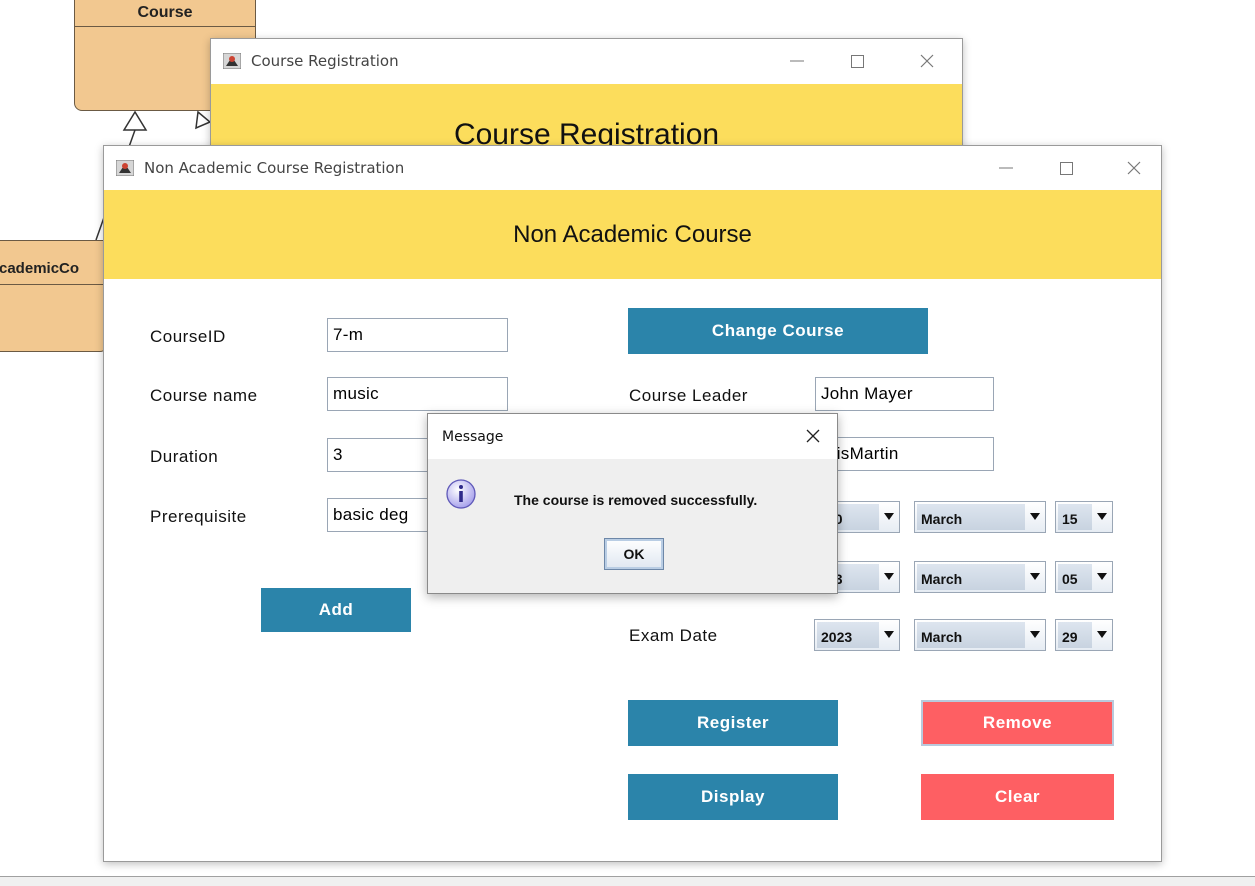  Describe the element at coordinates (778, 331) in the screenshot. I see `change-course-button: Change Course` at that location.